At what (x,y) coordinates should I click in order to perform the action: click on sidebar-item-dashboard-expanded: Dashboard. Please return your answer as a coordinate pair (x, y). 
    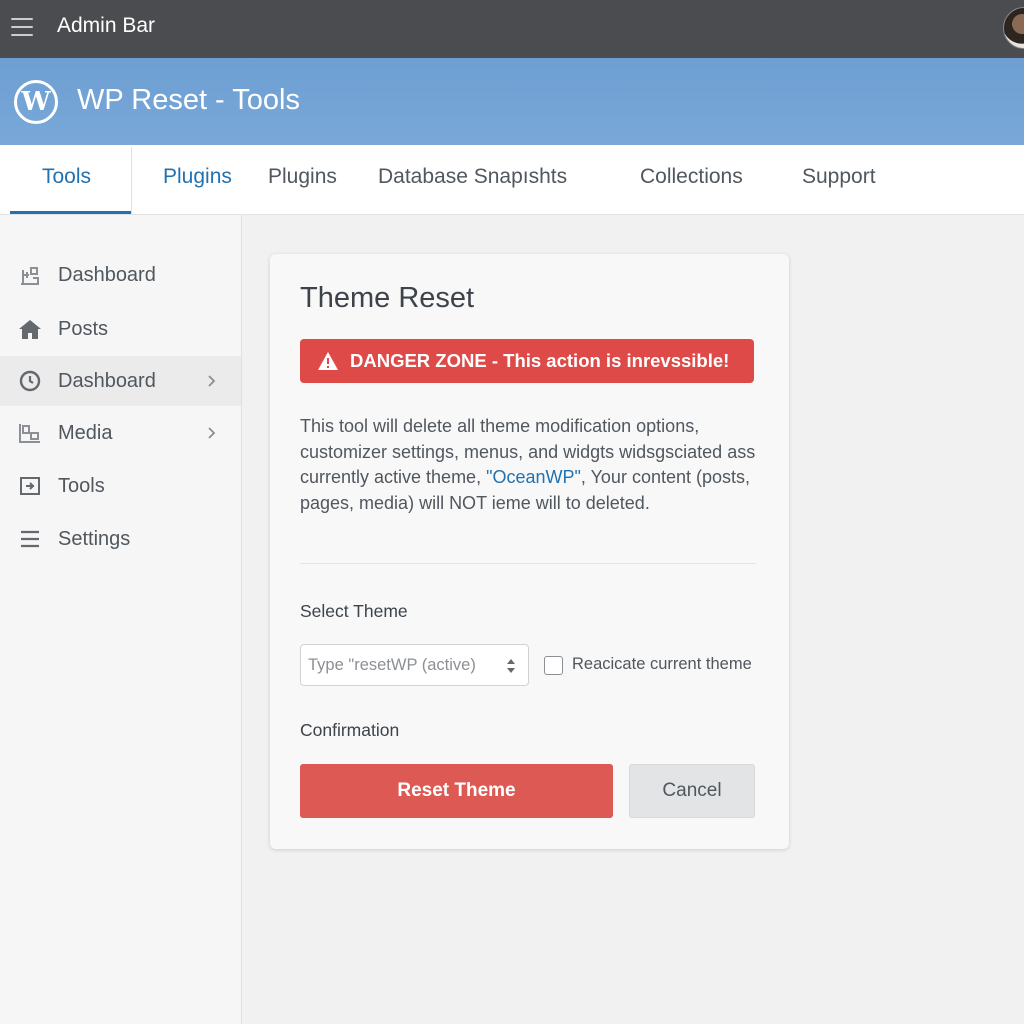
    Looking at the image, I should click on (120, 381).